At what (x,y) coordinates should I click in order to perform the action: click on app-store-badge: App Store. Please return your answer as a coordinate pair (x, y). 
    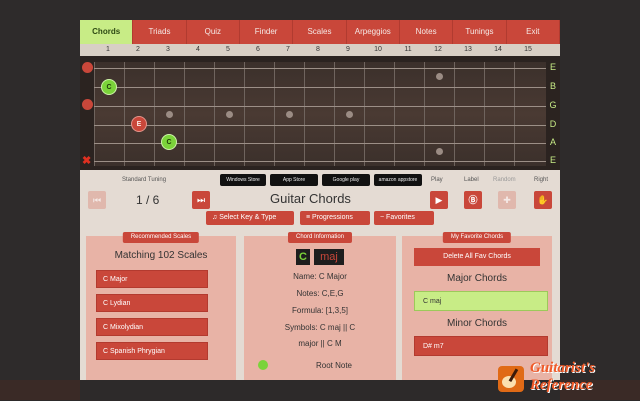
    Looking at the image, I should click on (294, 180).